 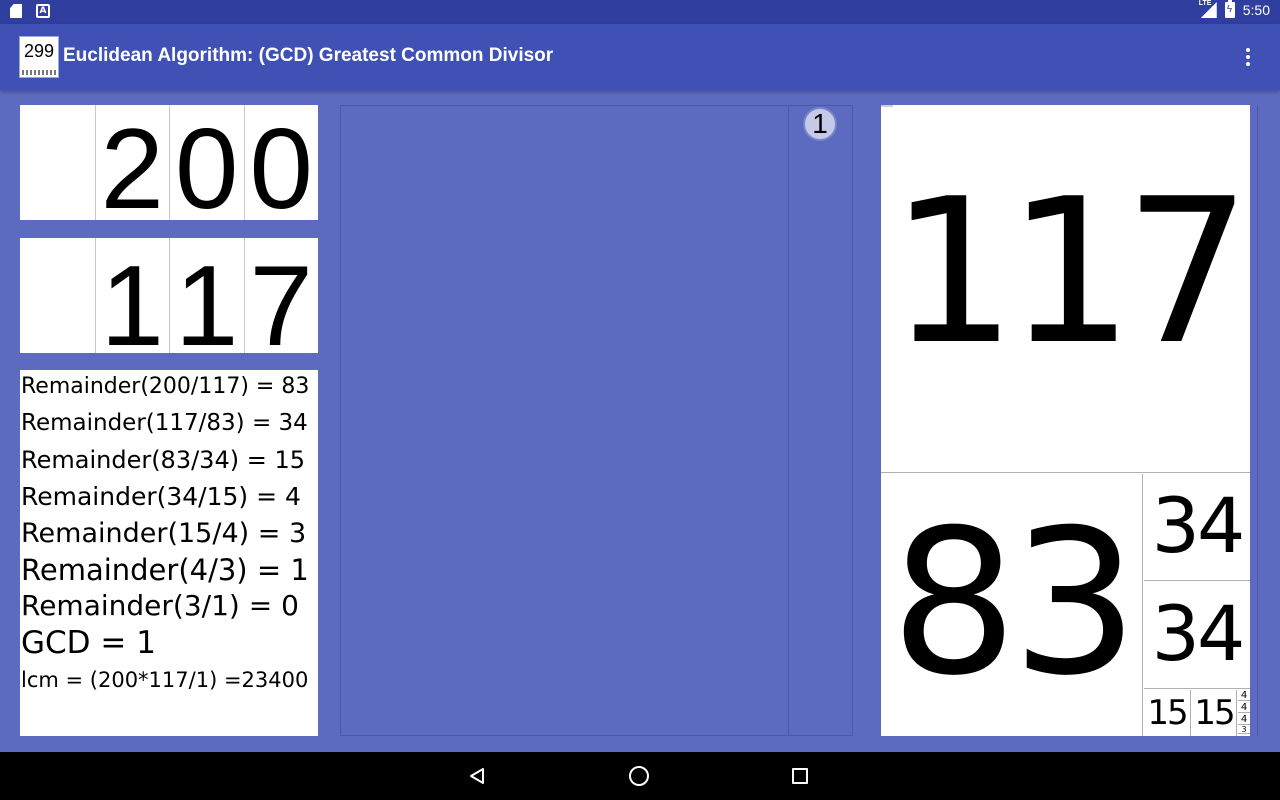 I want to click on clock: 5:50, so click(x=1256, y=10).